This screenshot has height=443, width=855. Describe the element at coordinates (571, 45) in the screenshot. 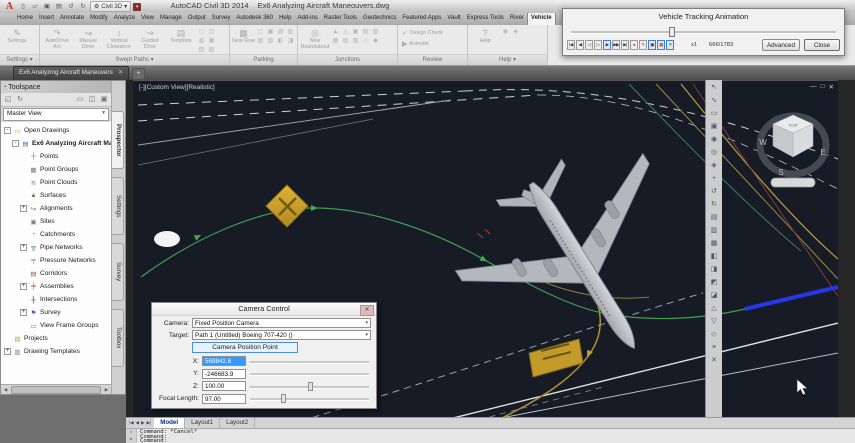

I see `first-frame-button: |◀` at that location.